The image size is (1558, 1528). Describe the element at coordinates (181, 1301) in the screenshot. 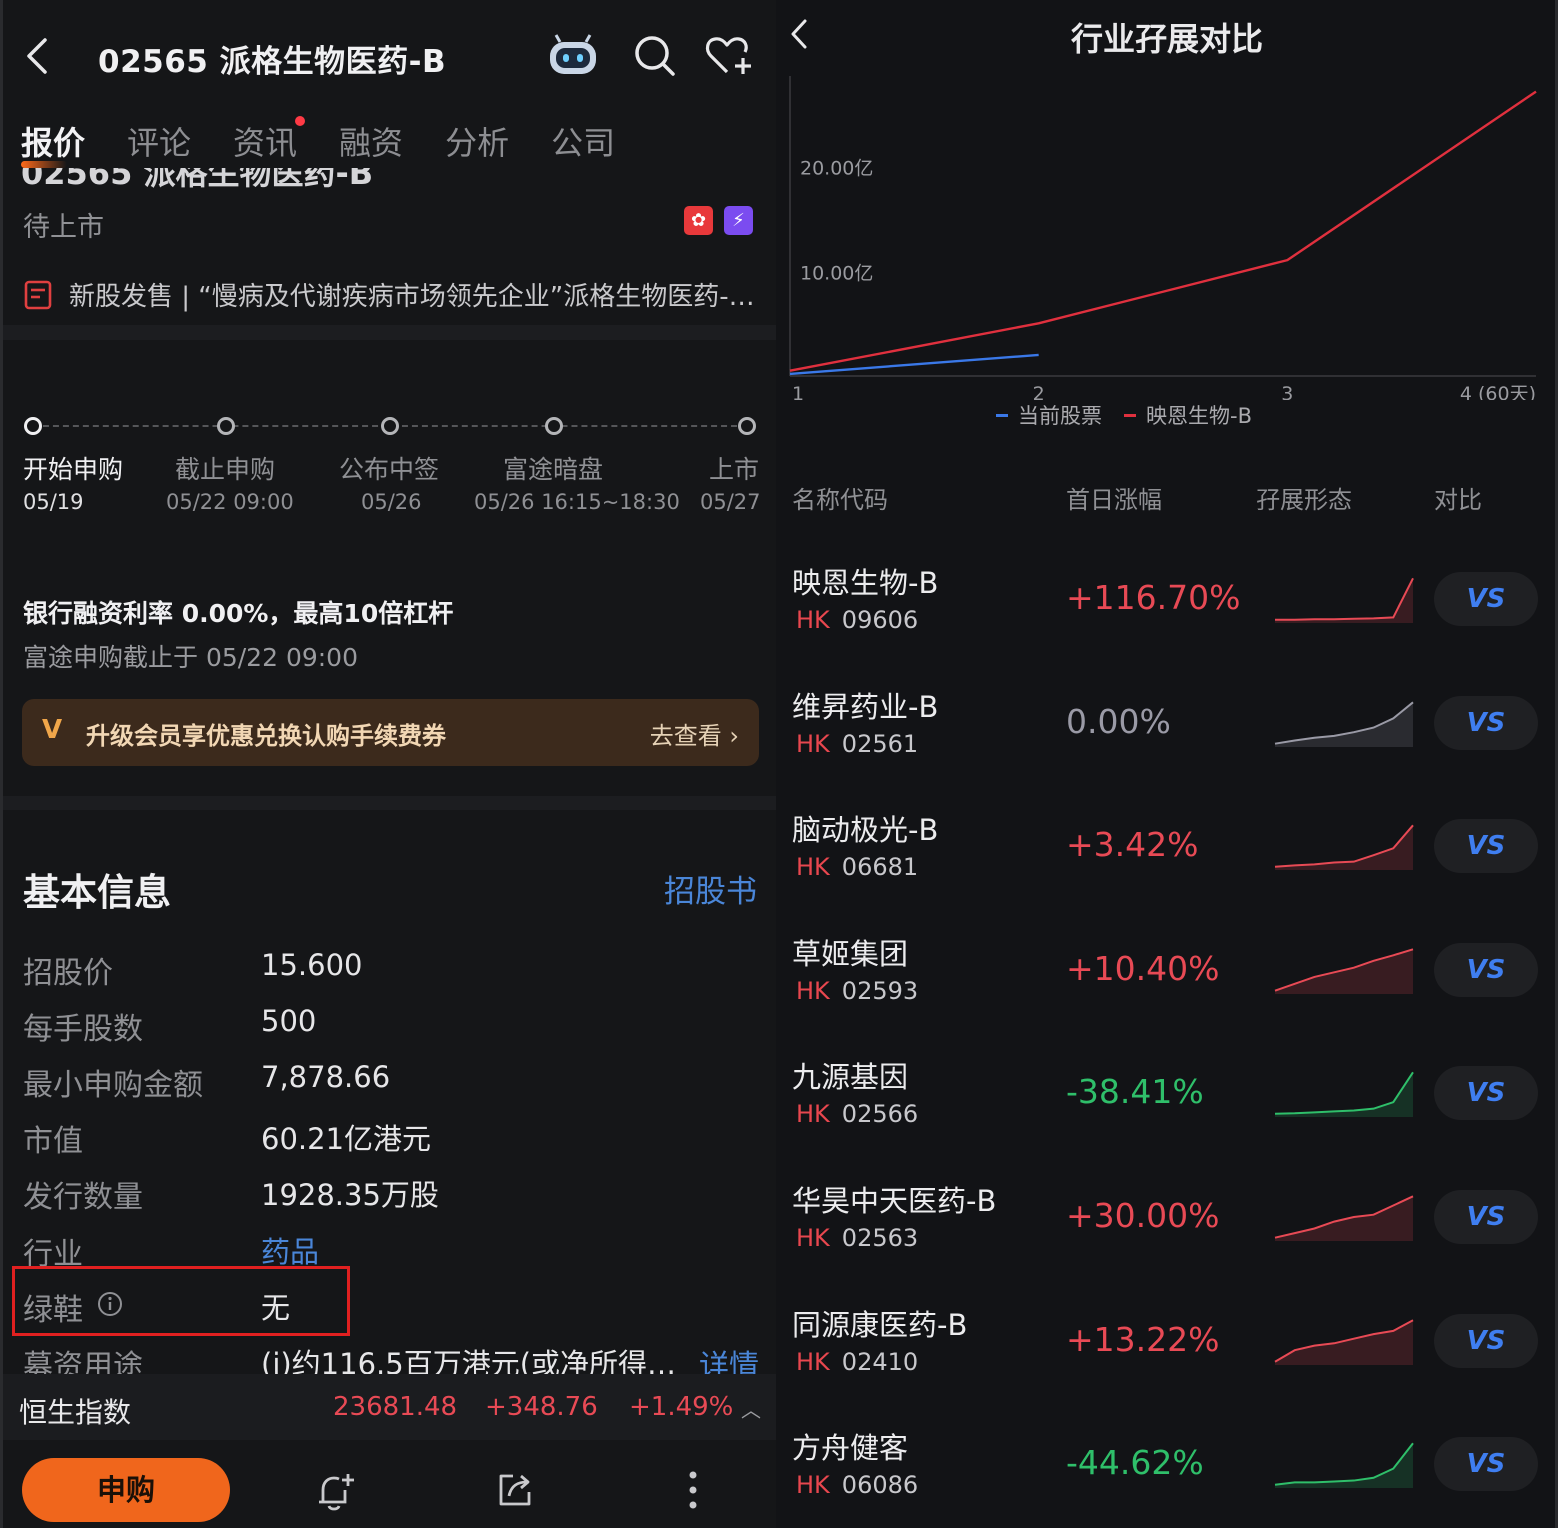

I see `greenshoe-highlight-box` at that location.